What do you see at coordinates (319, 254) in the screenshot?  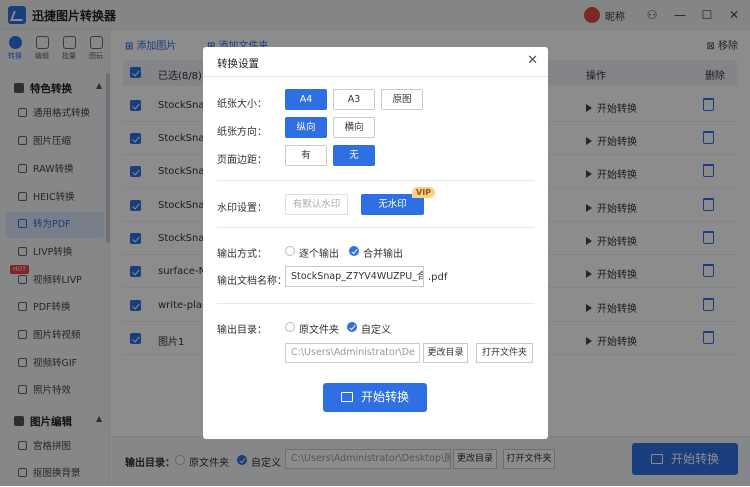 I see `output-single-label: 逐个输出` at bounding box center [319, 254].